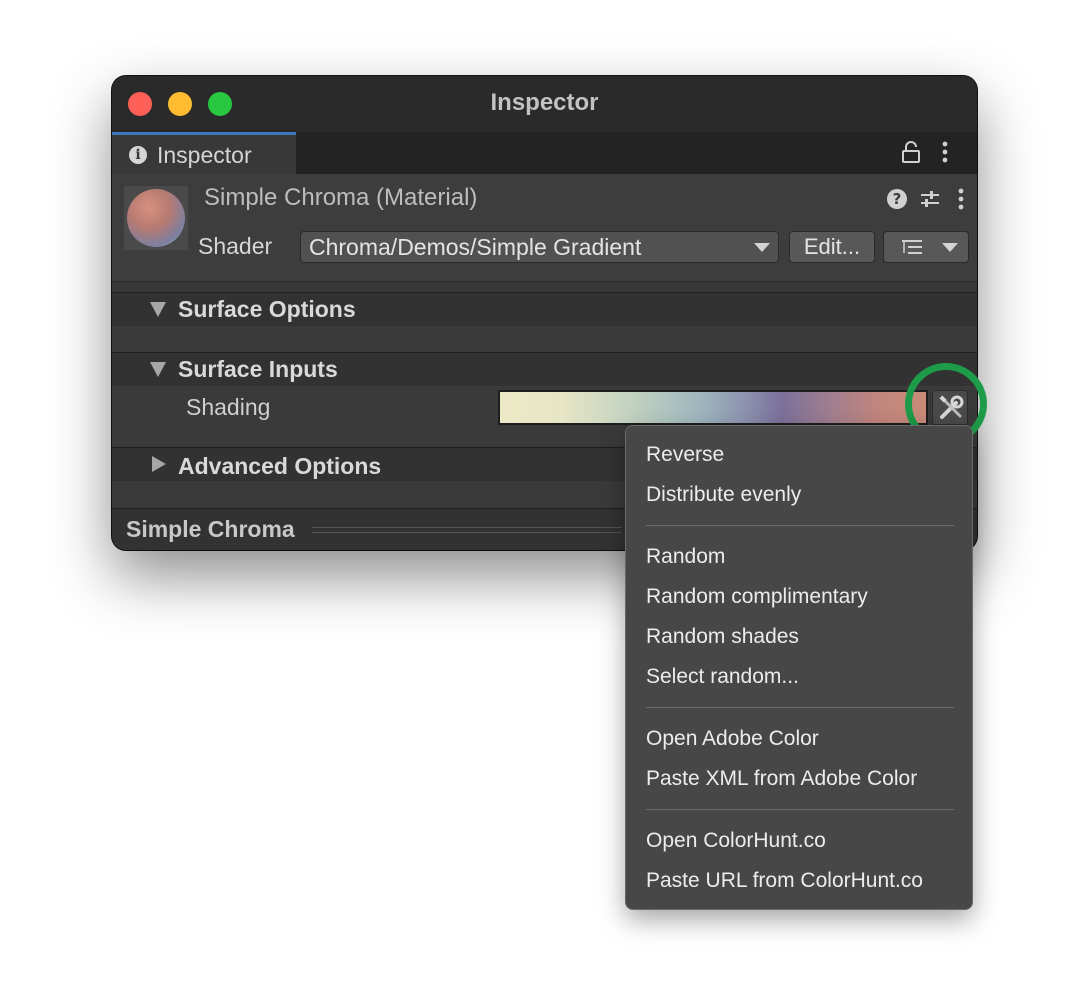  What do you see at coordinates (280, 466) in the screenshot?
I see `advanced-options-title: Advanced Options` at bounding box center [280, 466].